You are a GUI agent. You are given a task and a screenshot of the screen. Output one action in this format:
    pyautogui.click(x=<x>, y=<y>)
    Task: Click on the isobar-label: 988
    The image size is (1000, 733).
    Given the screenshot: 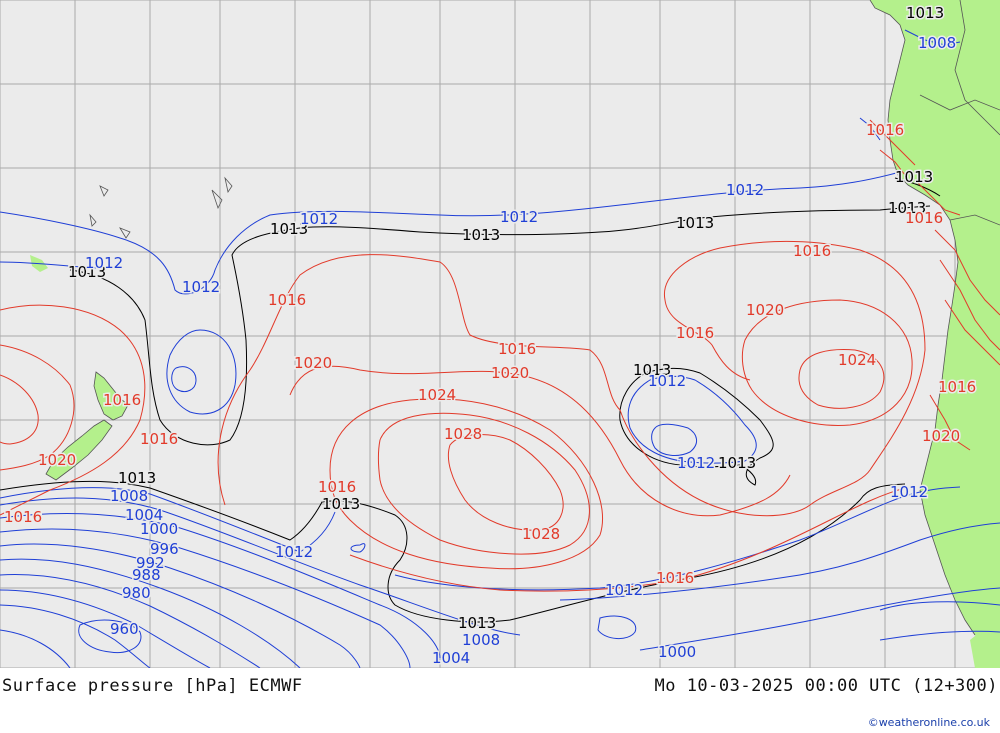 What is the action you would take?
    pyautogui.click(x=146, y=575)
    